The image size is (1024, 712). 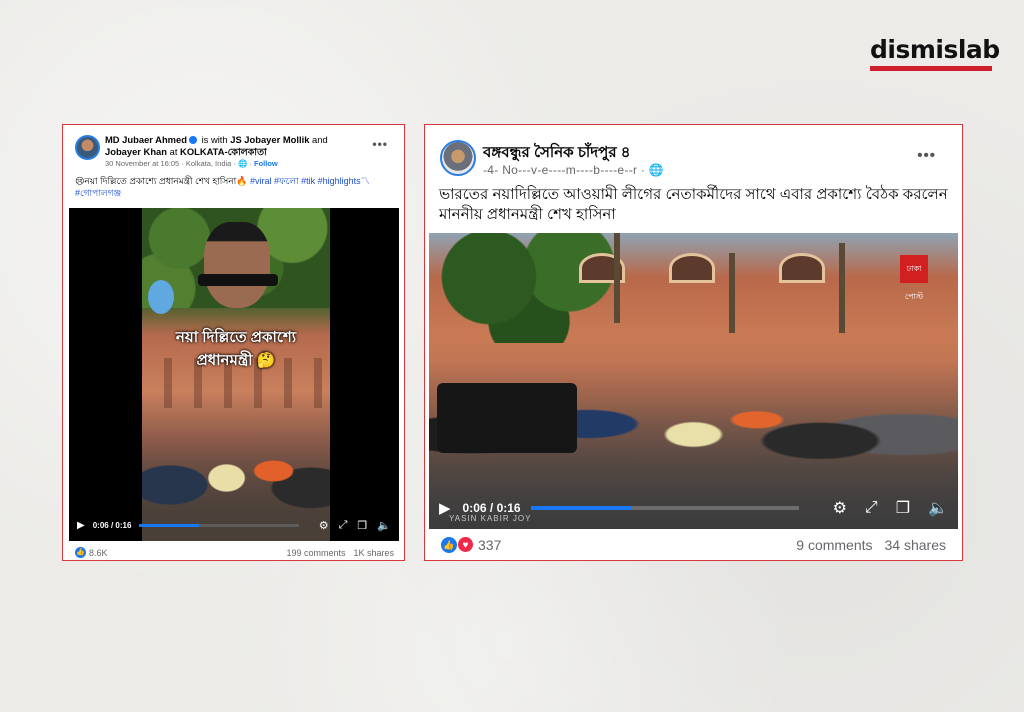 What do you see at coordinates (192, 140) in the screenshot?
I see `verified-badge-icon` at bounding box center [192, 140].